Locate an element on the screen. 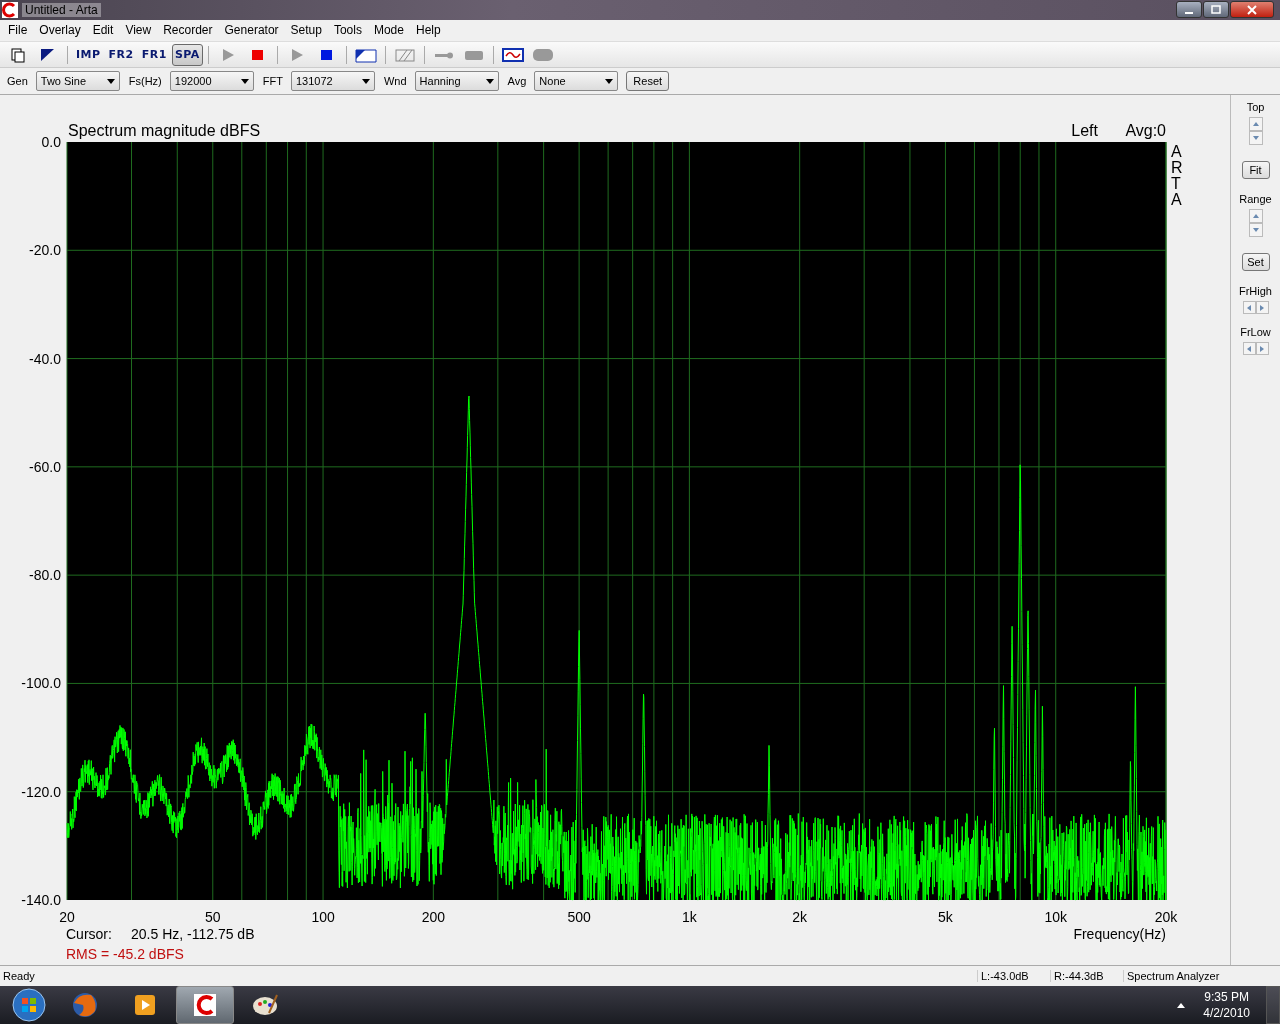 The width and height of the screenshot is (1280, 1024). menu-item: Help is located at coordinates (428, 30).